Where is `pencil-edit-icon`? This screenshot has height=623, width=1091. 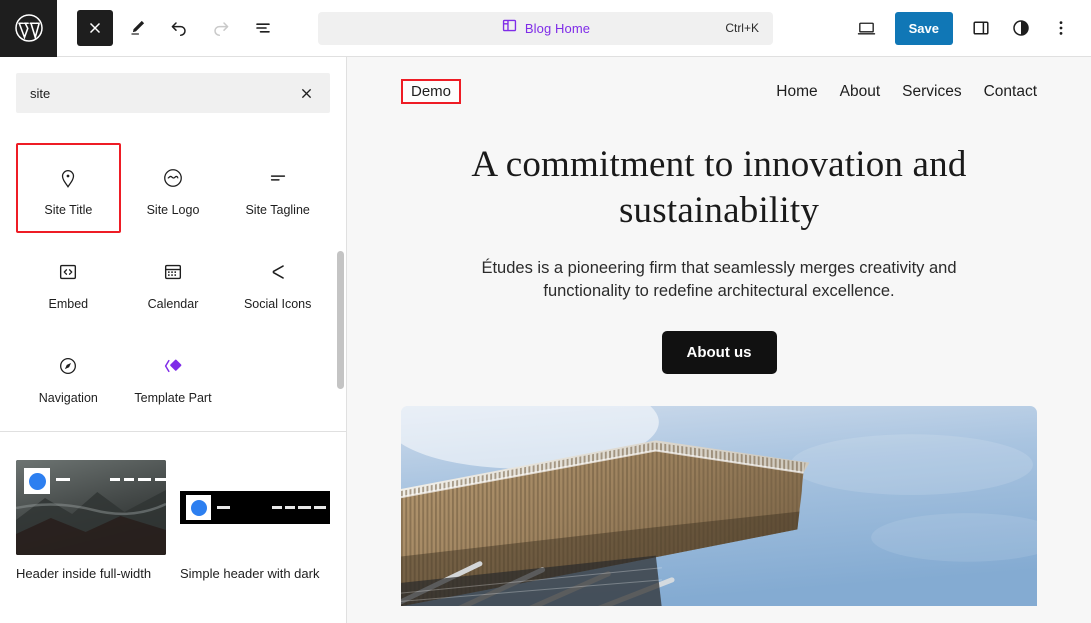
pencil-edit-icon is located at coordinates (137, 28).